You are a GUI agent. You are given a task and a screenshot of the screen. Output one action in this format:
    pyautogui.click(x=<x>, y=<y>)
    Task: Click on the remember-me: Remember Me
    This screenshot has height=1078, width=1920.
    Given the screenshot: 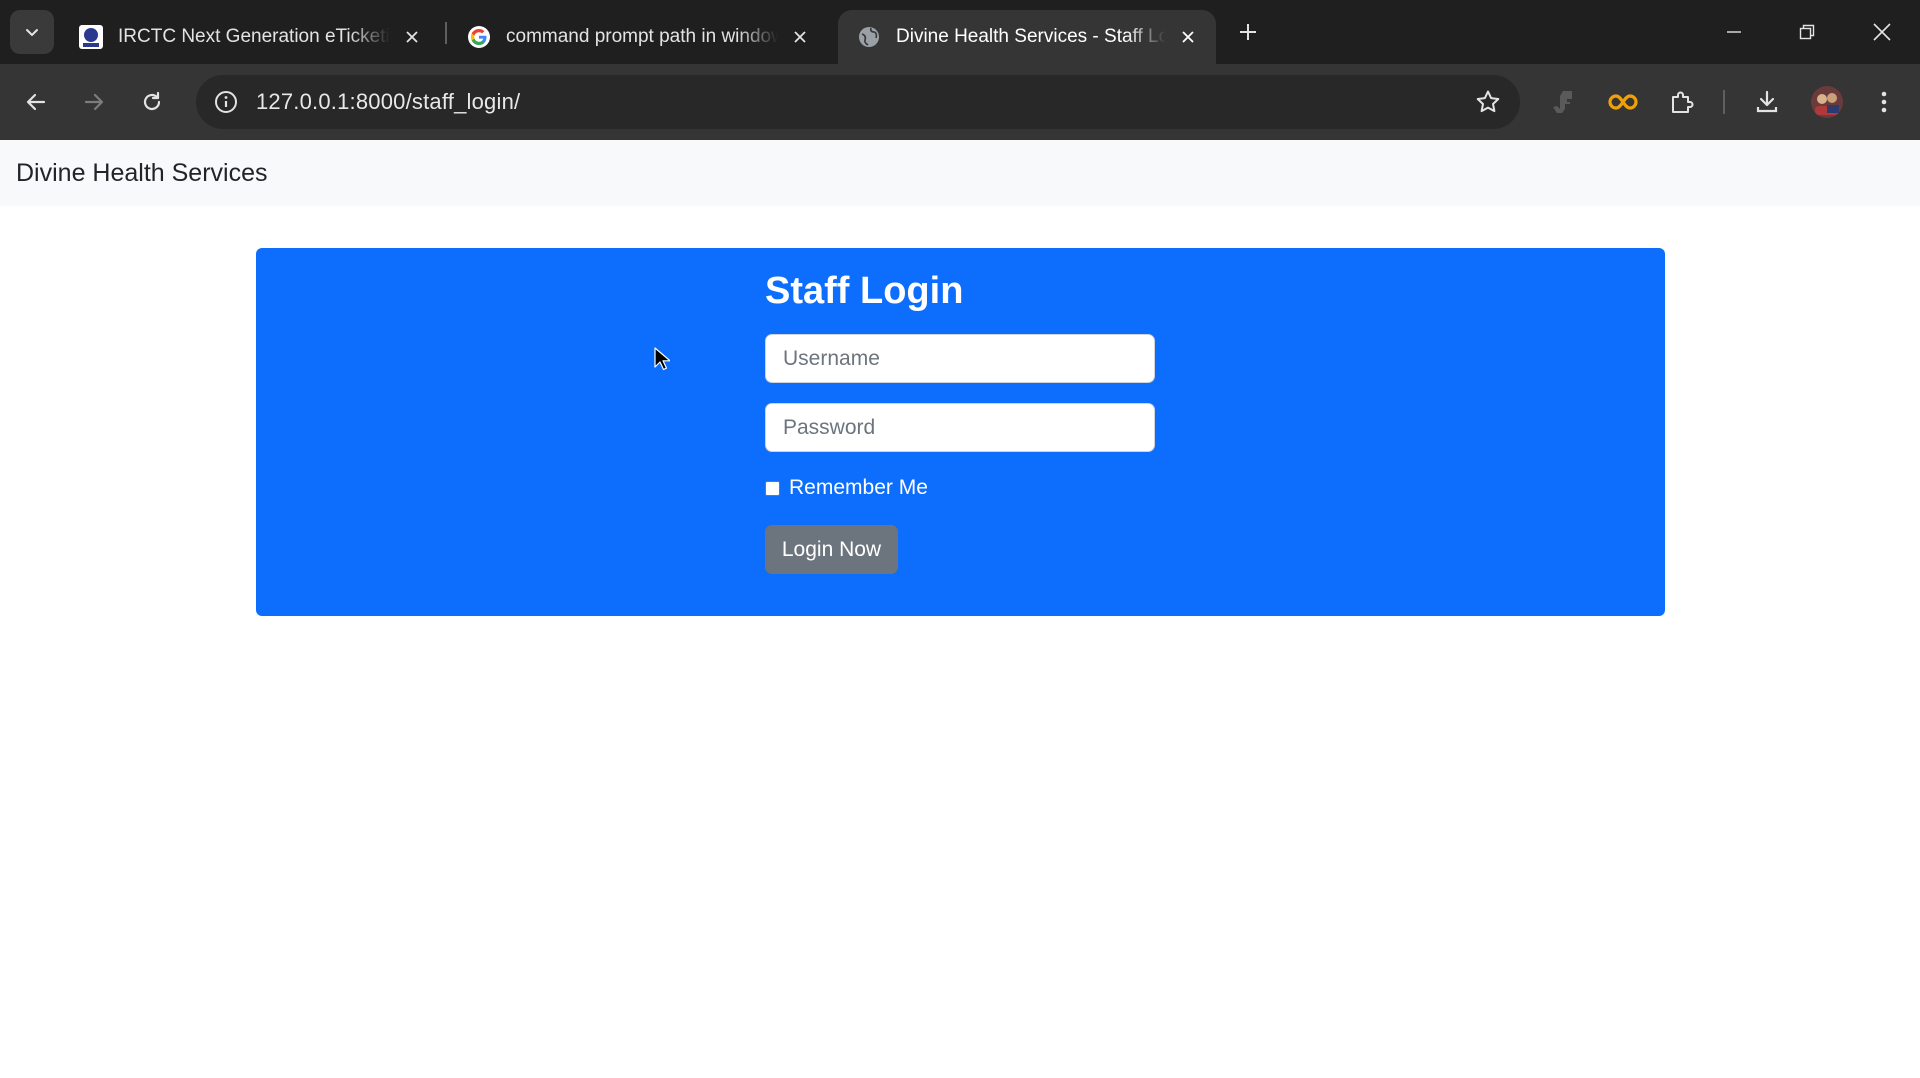 What is the action you would take?
    pyautogui.click(x=846, y=488)
    